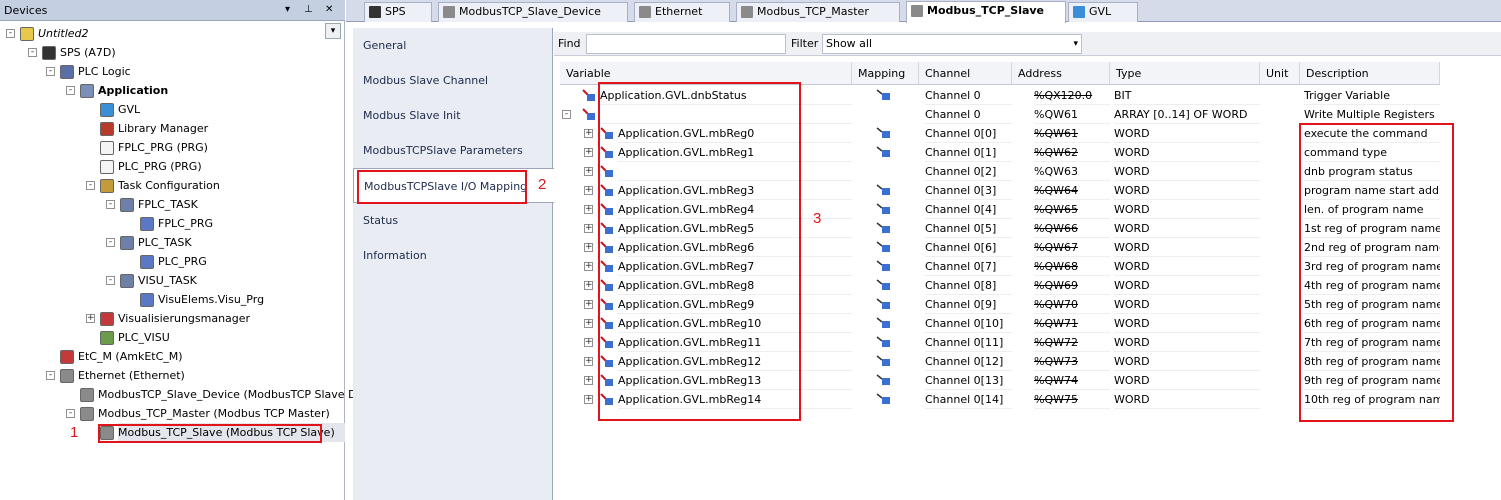 The height and width of the screenshot is (500, 1501). I want to click on tree-item-label: SPS (A7D), so click(88, 52).